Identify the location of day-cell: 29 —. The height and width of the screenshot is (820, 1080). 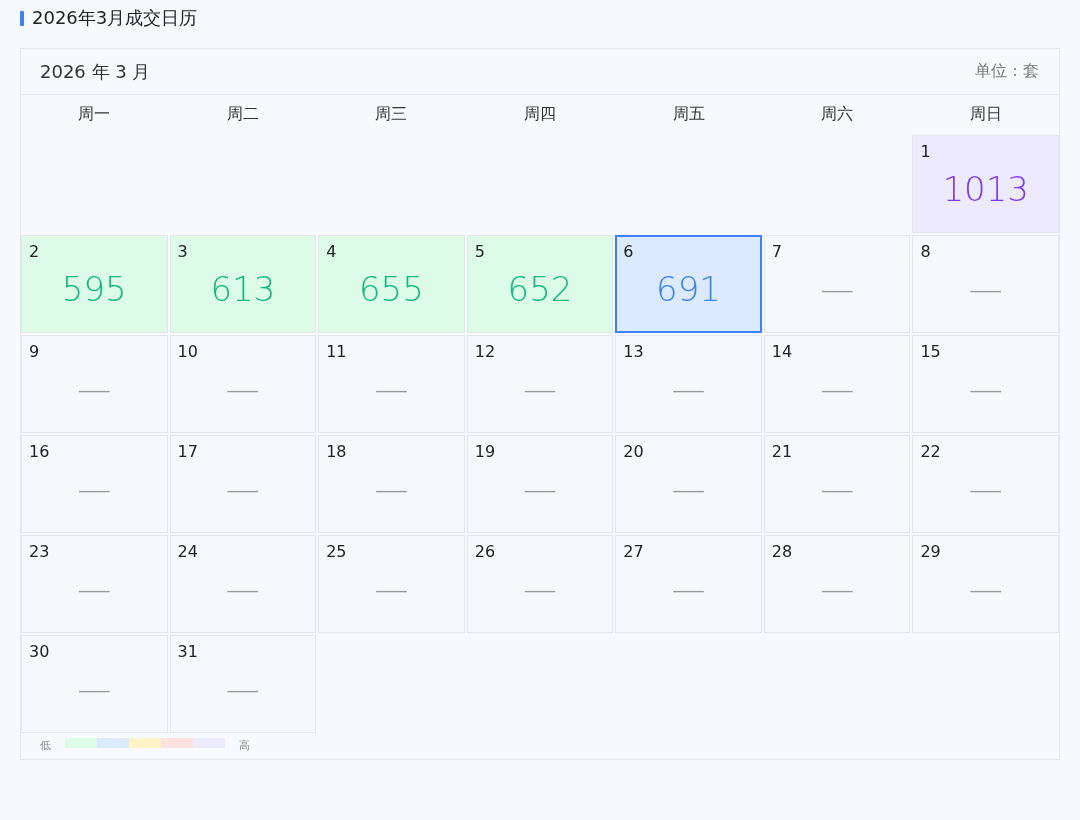
(985, 584).